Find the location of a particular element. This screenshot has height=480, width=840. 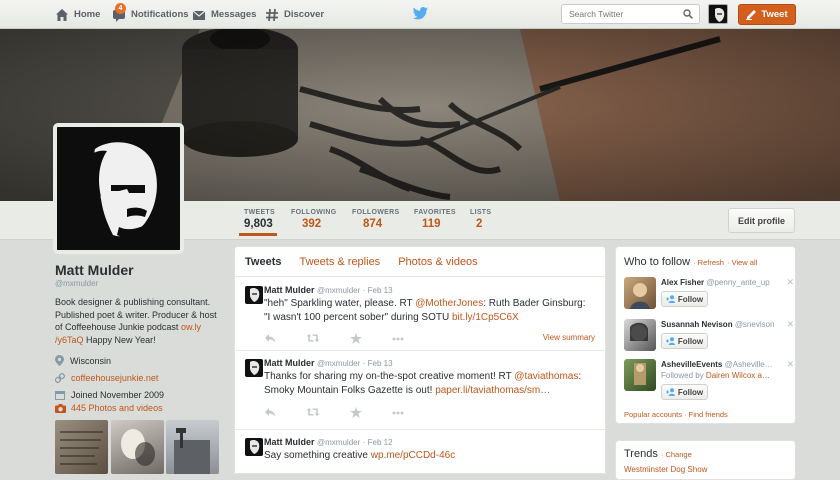

tweet-mention: @MotherJones is located at coordinates (449, 303).